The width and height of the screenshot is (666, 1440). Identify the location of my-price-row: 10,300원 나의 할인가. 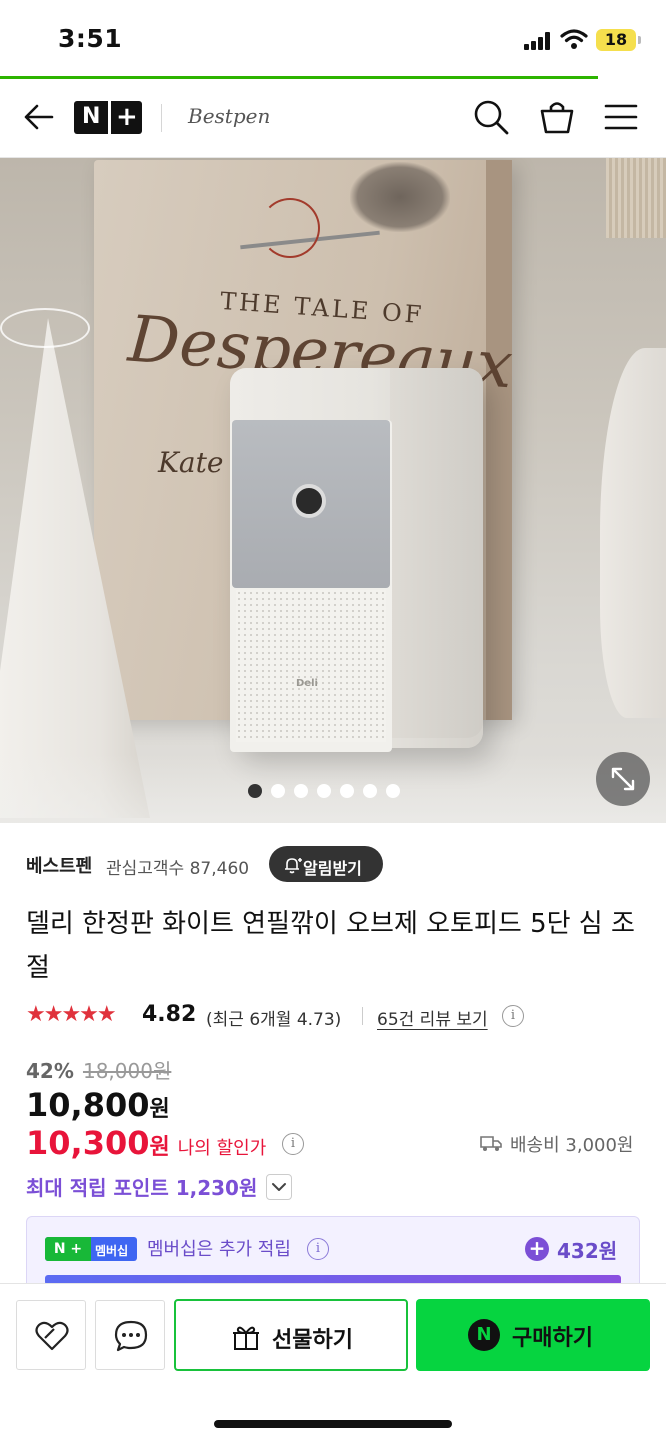
(146, 1144).